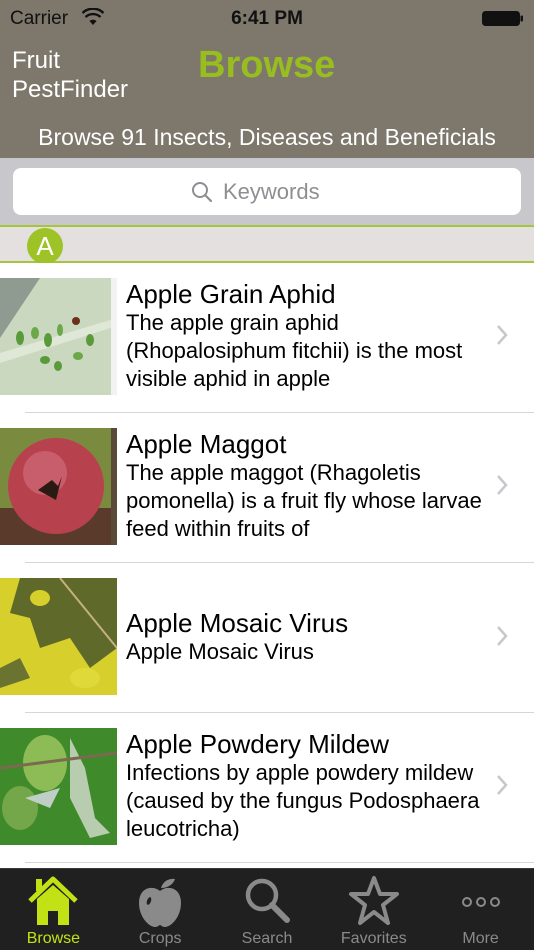 The image size is (534, 950). What do you see at coordinates (58, 786) in the screenshot?
I see `powdery-mildew-thumbnail` at bounding box center [58, 786].